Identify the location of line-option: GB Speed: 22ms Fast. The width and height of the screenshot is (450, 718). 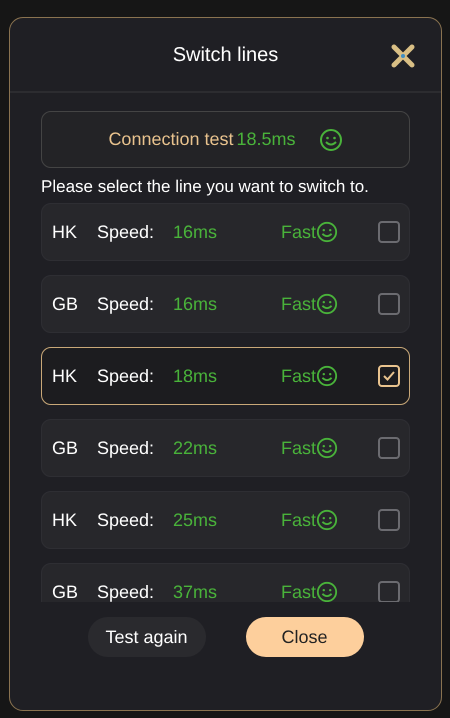
(225, 448).